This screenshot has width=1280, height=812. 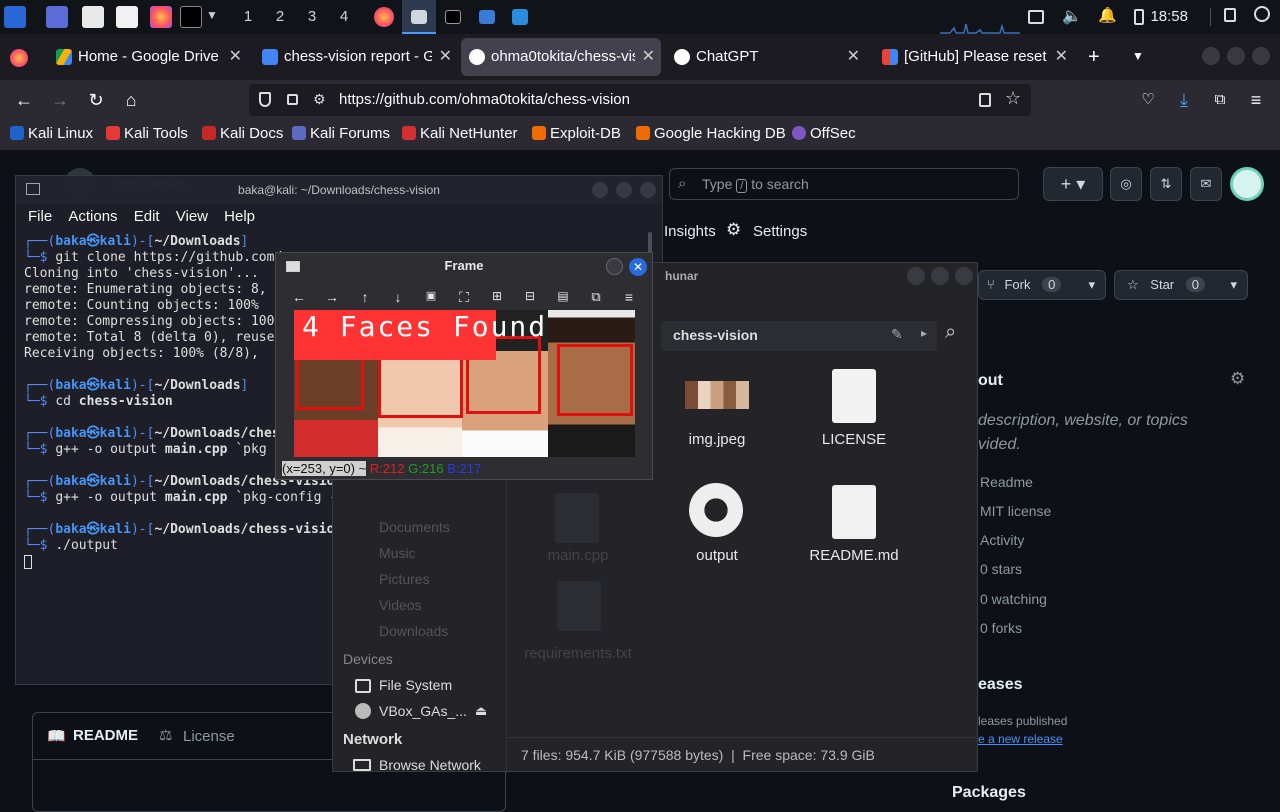 I want to click on clock: 18:58, so click(x=1169, y=17).